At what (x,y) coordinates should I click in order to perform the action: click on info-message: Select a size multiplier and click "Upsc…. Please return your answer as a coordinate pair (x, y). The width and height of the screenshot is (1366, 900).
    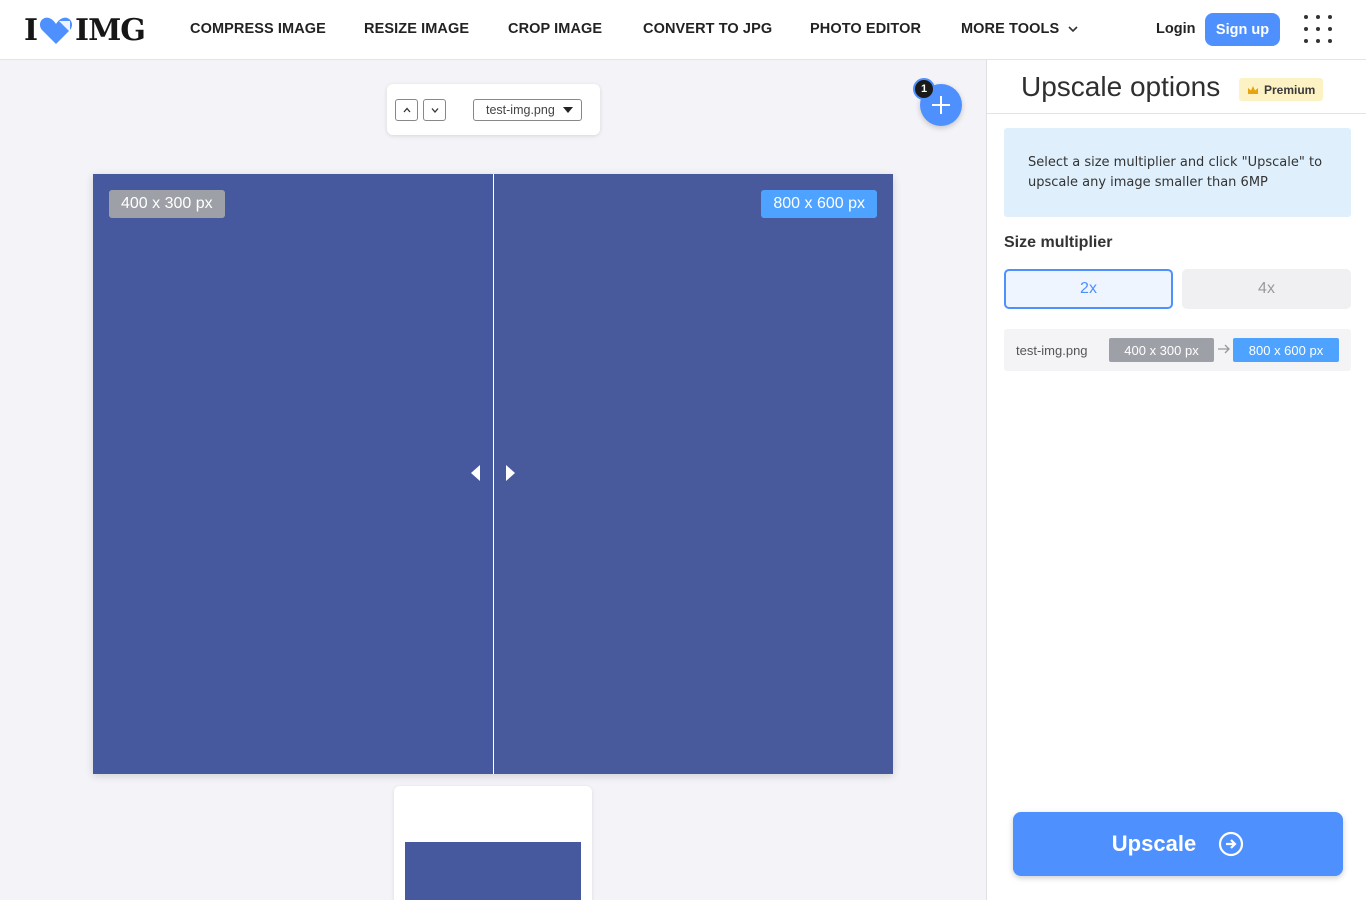
    Looking at the image, I should click on (1177, 172).